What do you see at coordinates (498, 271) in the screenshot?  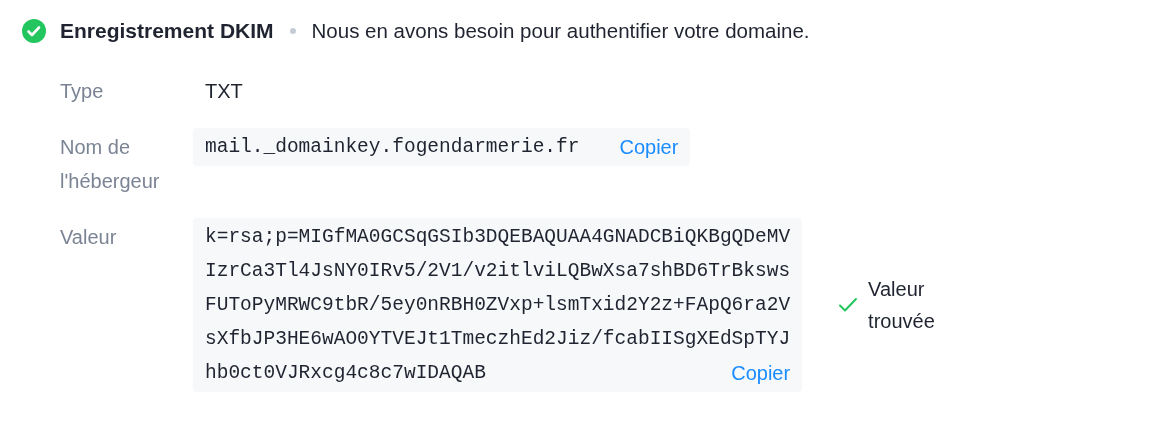 I see `code-line: IzrCa3Tl4JsNY0IRv5/2V1/v2itlviLQBwXsa7shBD6TrBksws` at bounding box center [498, 271].